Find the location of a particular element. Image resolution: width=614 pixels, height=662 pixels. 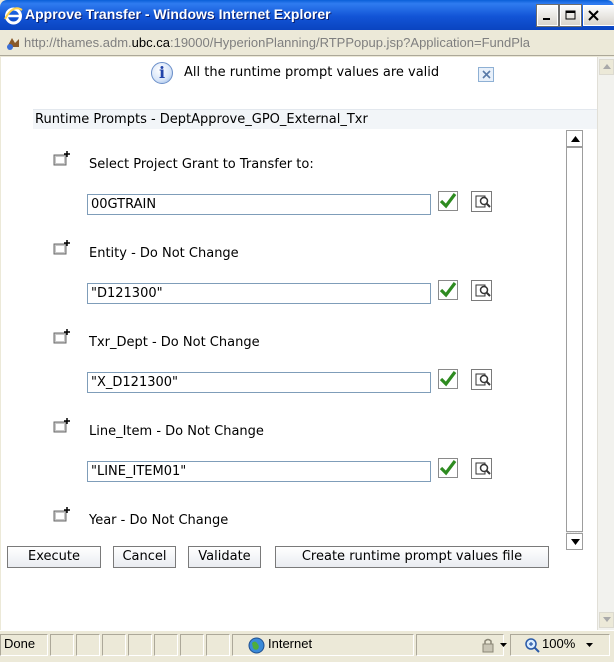

security-zone-text: Internet is located at coordinates (290, 643).